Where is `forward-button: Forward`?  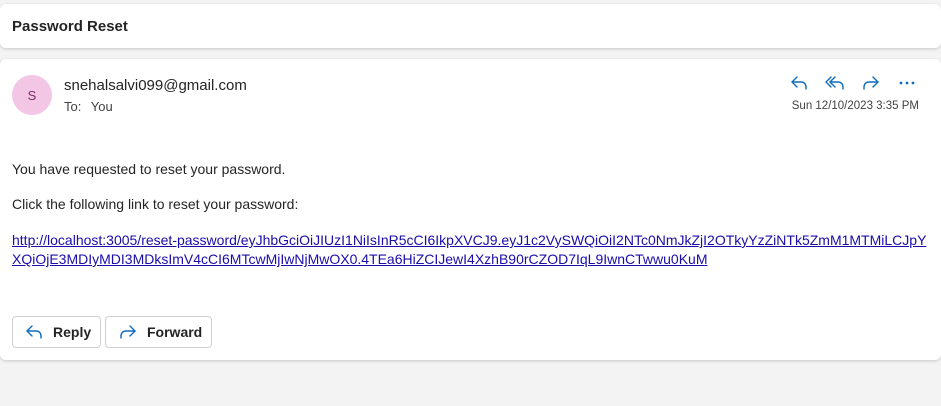
forward-button: Forward is located at coordinates (158, 332).